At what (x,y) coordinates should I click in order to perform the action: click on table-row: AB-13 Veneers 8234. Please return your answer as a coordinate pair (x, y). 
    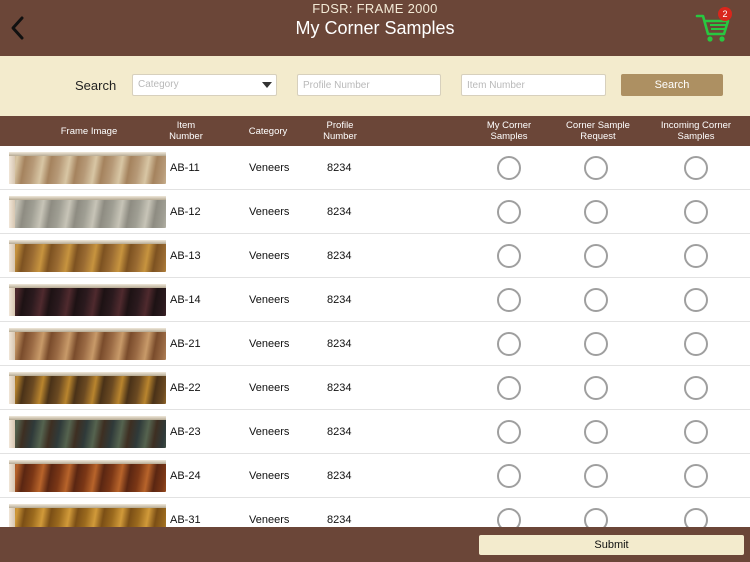
    Looking at the image, I should click on (375, 256).